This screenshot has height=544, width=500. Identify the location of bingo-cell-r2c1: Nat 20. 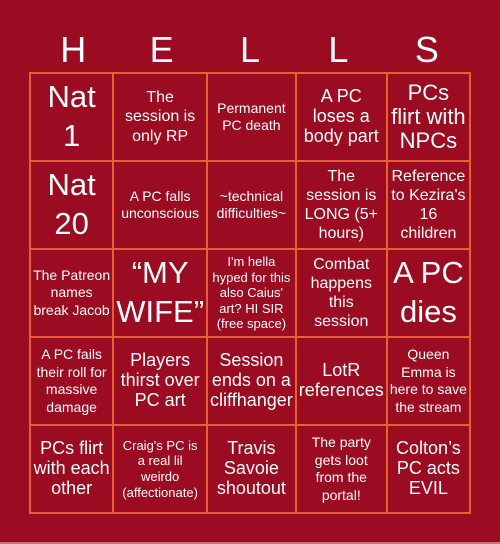
(72, 205).